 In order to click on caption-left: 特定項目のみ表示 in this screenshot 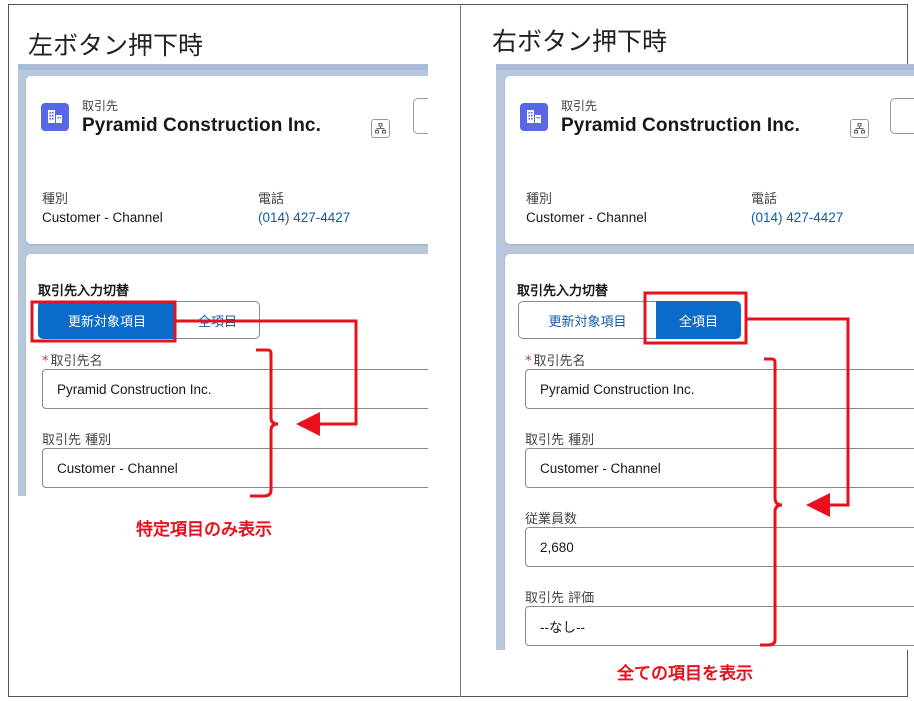, I will do `click(204, 530)`.